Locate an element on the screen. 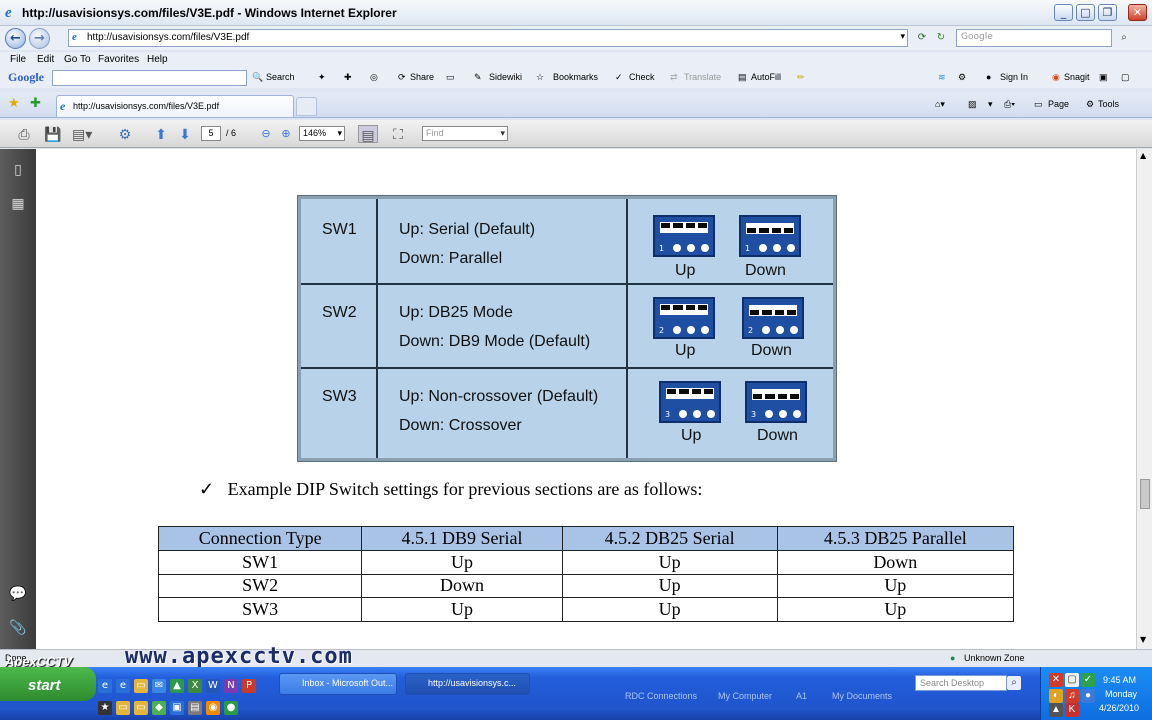 The image size is (1152, 720). scroll-down-icon: ▼ is located at coordinates (1143, 639).